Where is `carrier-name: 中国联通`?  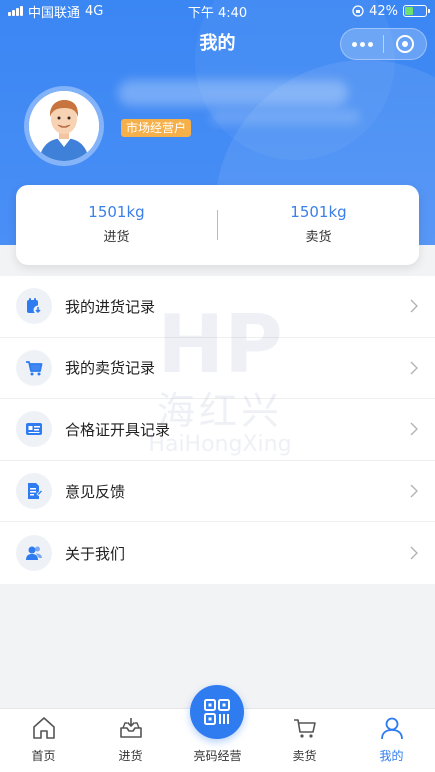 carrier-name: 中国联通 is located at coordinates (54, 13).